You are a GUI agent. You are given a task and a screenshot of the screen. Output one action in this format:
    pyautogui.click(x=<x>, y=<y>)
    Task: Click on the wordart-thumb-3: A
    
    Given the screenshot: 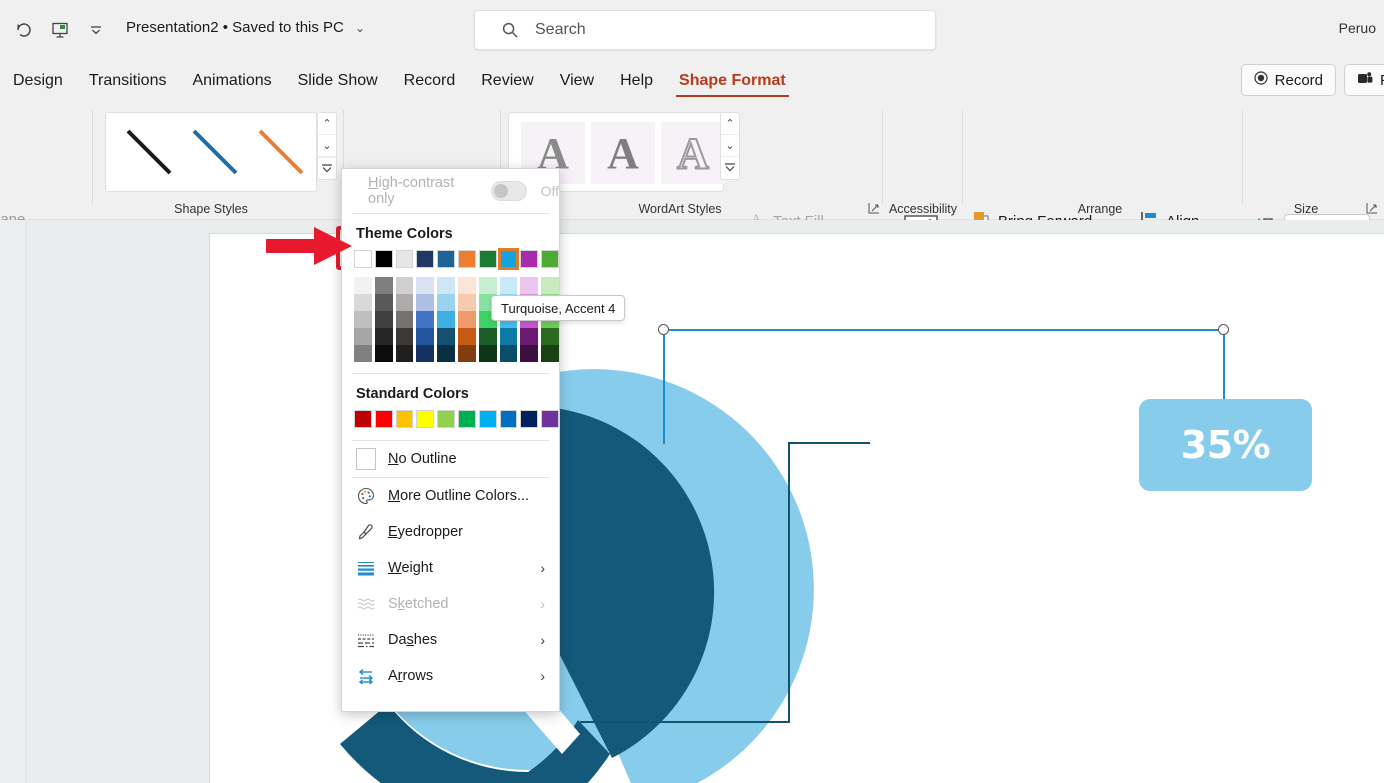 What is the action you would take?
    pyautogui.click(x=693, y=153)
    